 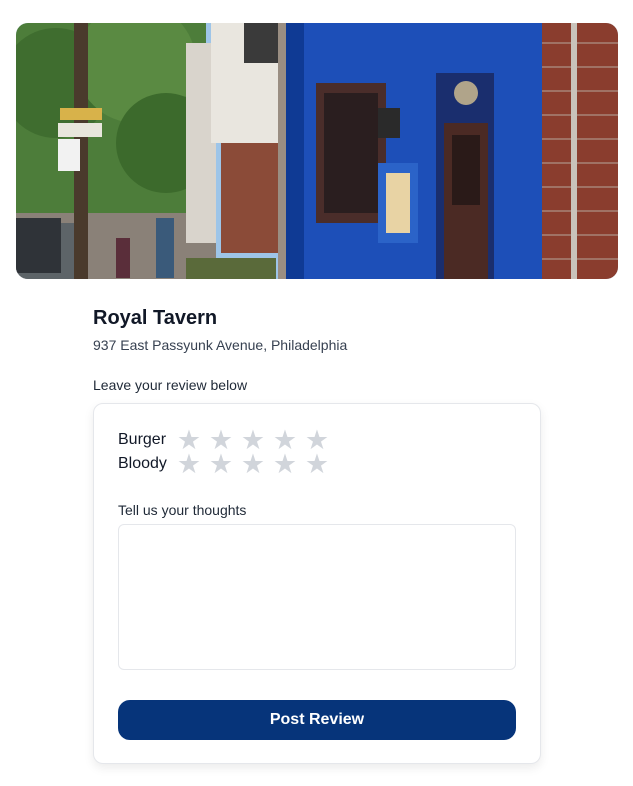 What do you see at coordinates (170, 385) in the screenshot?
I see `review-prompt: Leave your review below` at bounding box center [170, 385].